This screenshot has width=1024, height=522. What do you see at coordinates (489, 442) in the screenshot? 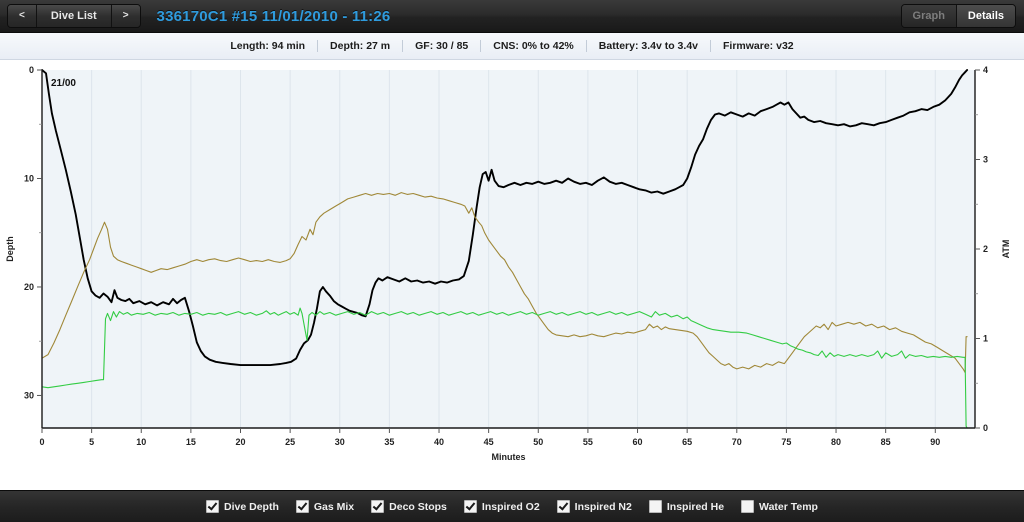
I see `x-tick-label: 45` at bounding box center [489, 442].